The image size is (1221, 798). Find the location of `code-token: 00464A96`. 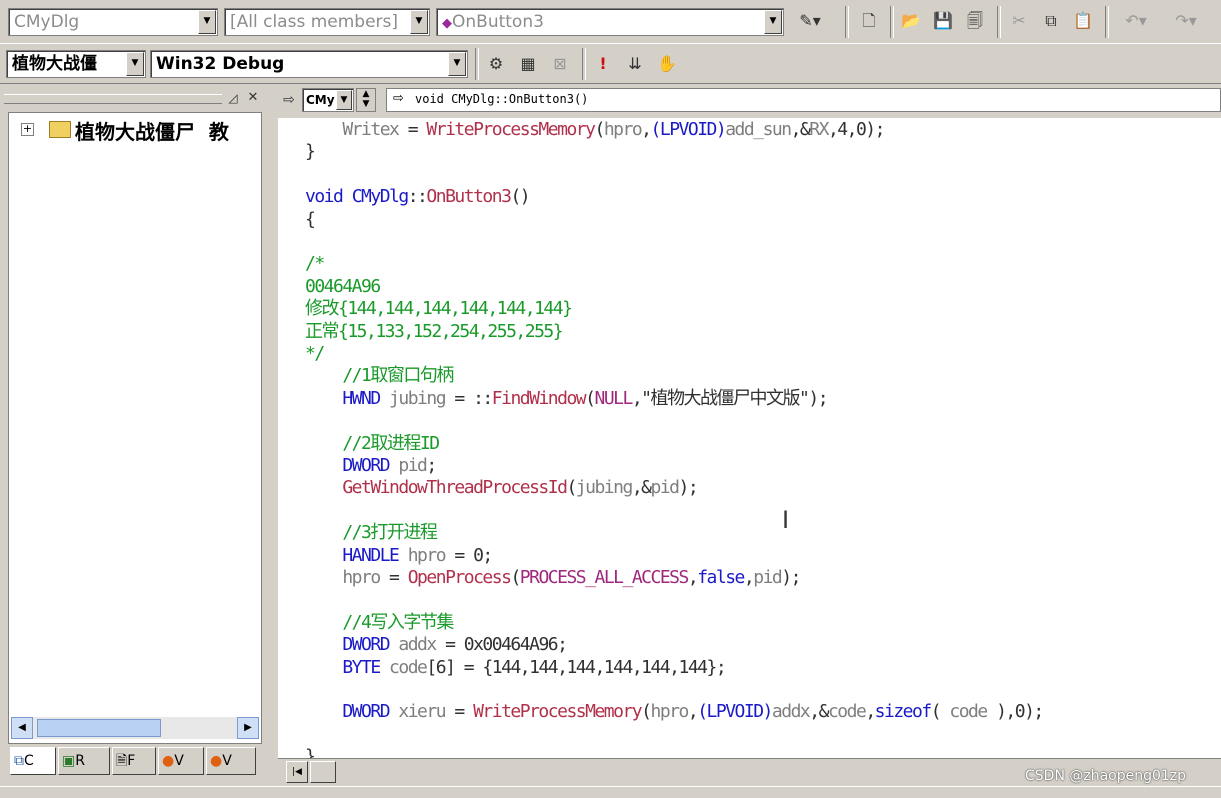

code-token: 00464A96 is located at coordinates (343, 286).